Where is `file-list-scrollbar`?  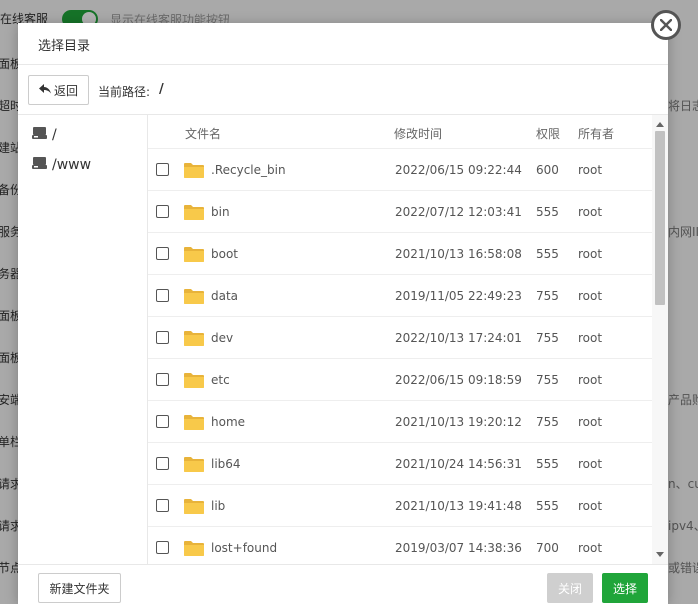
file-list-scrollbar is located at coordinates (660, 339).